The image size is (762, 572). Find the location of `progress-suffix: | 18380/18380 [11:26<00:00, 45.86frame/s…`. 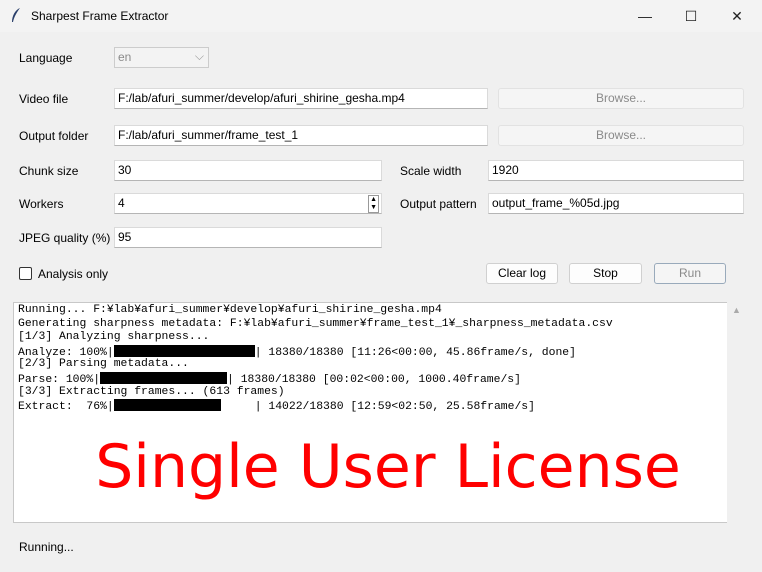

progress-suffix: | 18380/18380 [11:26<00:00, 45.86frame/s… is located at coordinates (415, 352).